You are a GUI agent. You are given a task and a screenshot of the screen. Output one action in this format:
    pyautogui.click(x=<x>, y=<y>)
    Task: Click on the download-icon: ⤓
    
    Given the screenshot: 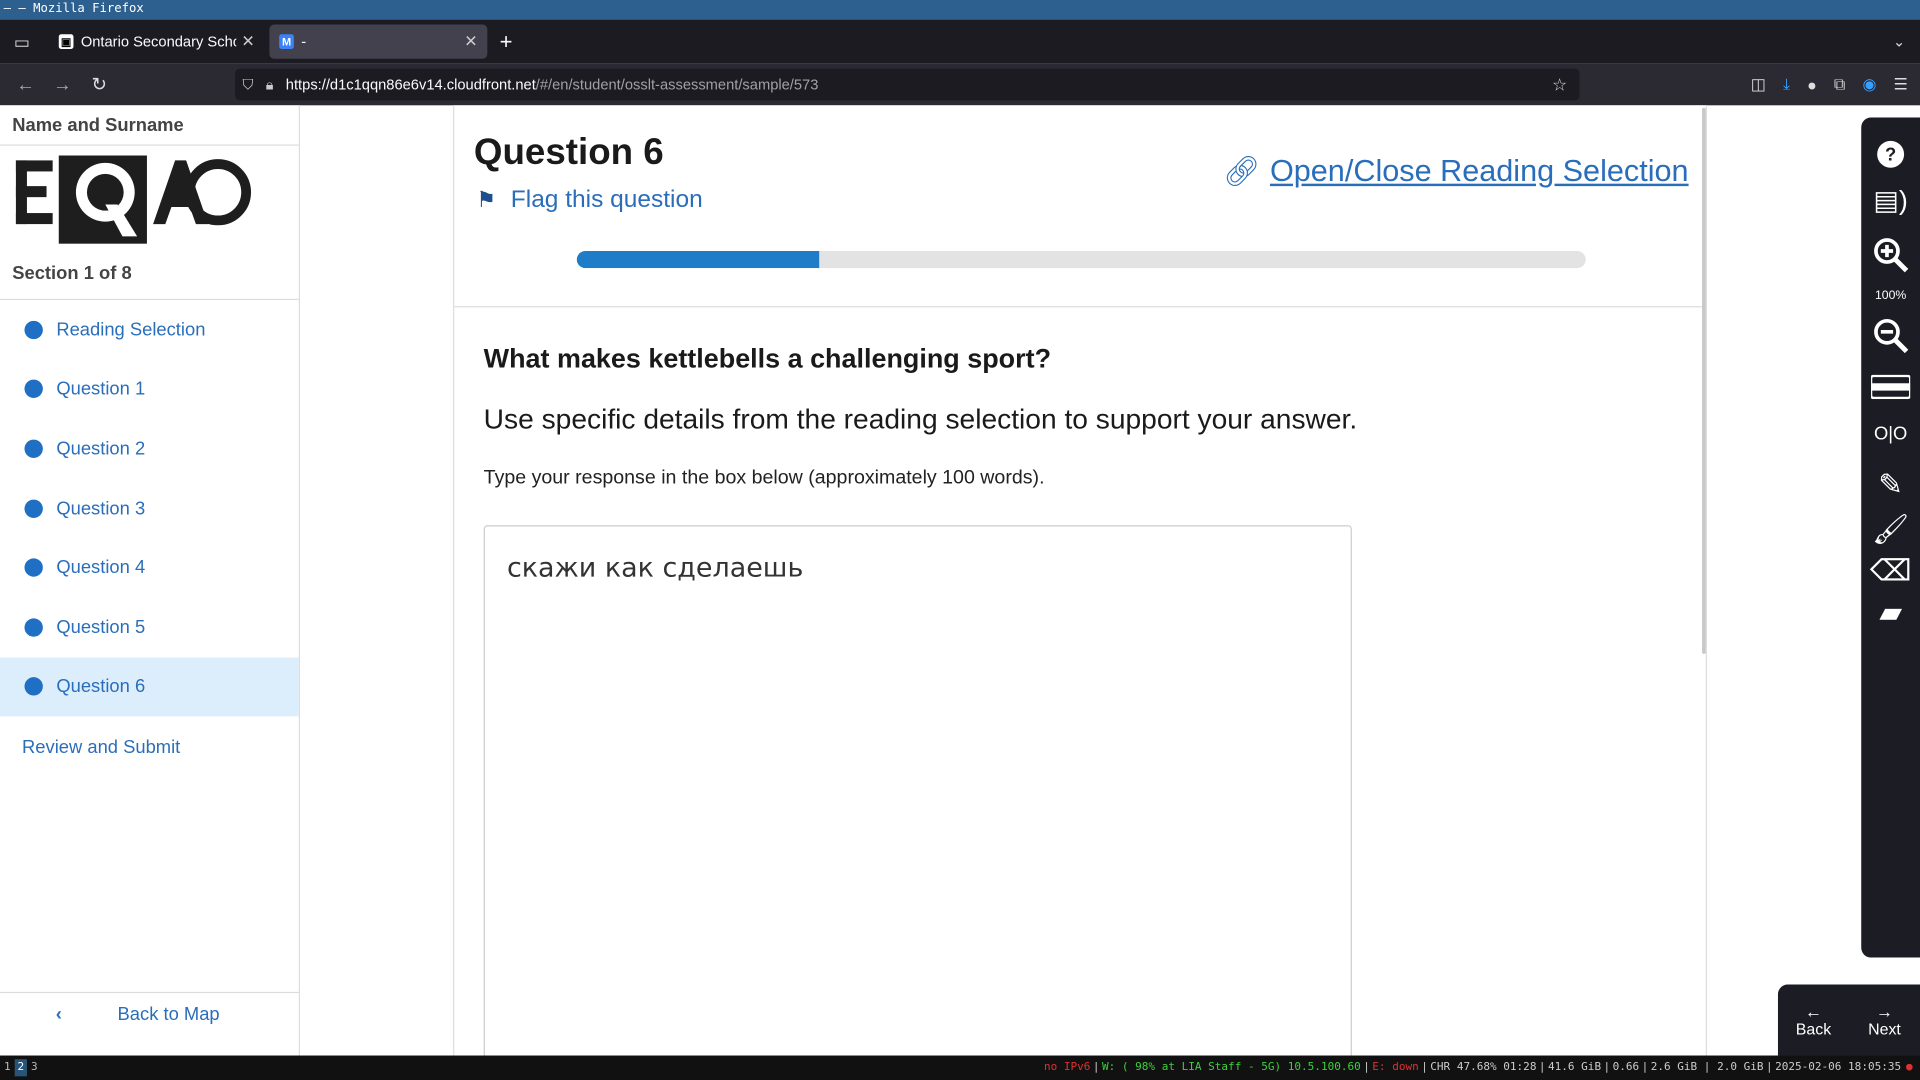 What is the action you would take?
    pyautogui.click(x=1786, y=85)
    